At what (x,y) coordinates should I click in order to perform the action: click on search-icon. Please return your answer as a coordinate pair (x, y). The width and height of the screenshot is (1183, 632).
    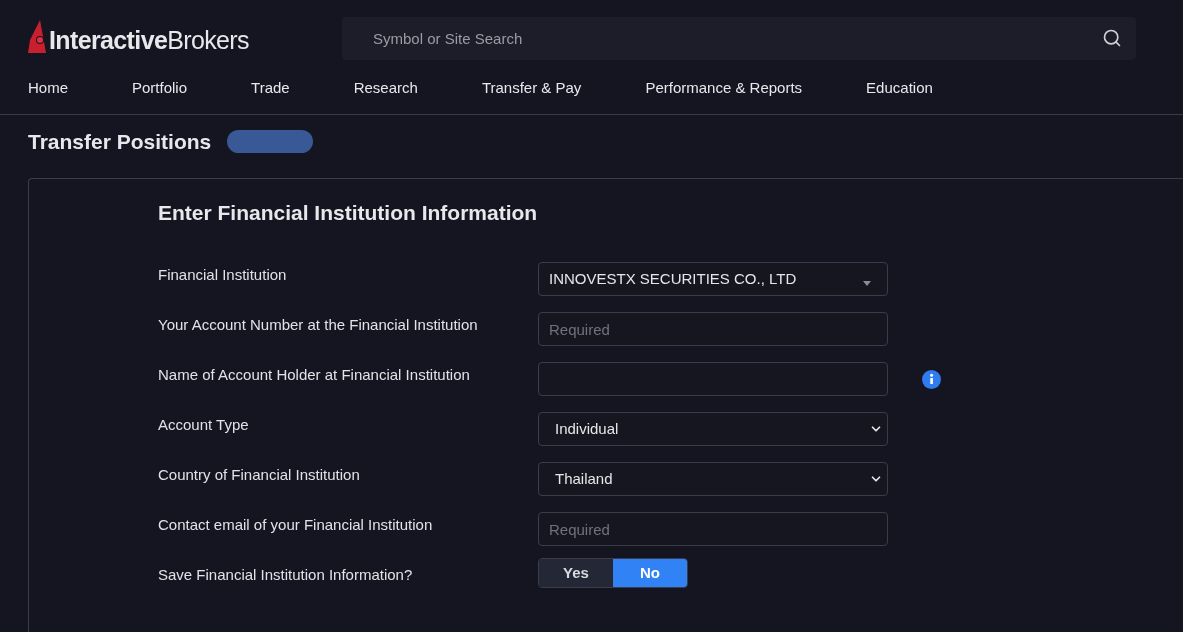
    Looking at the image, I should click on (1112, 38).